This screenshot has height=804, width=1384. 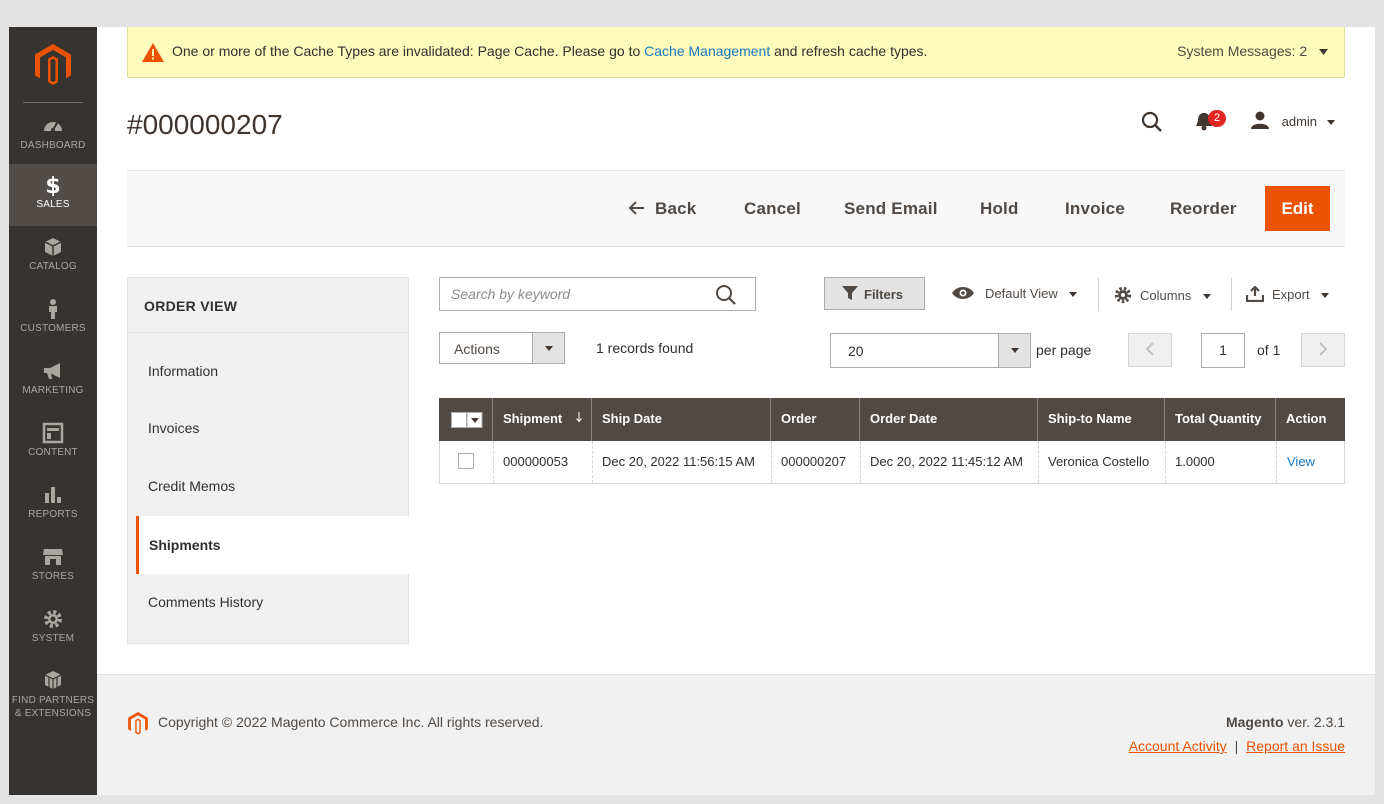 I want to click on dollar-icon: $, so click(x=52, y=185).